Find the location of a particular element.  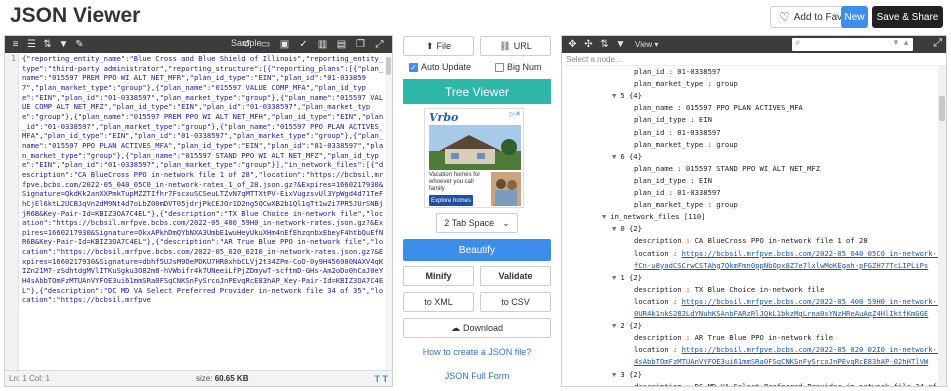

tree-node: ▼ 3 {2} is located at coordinates (627, 375).